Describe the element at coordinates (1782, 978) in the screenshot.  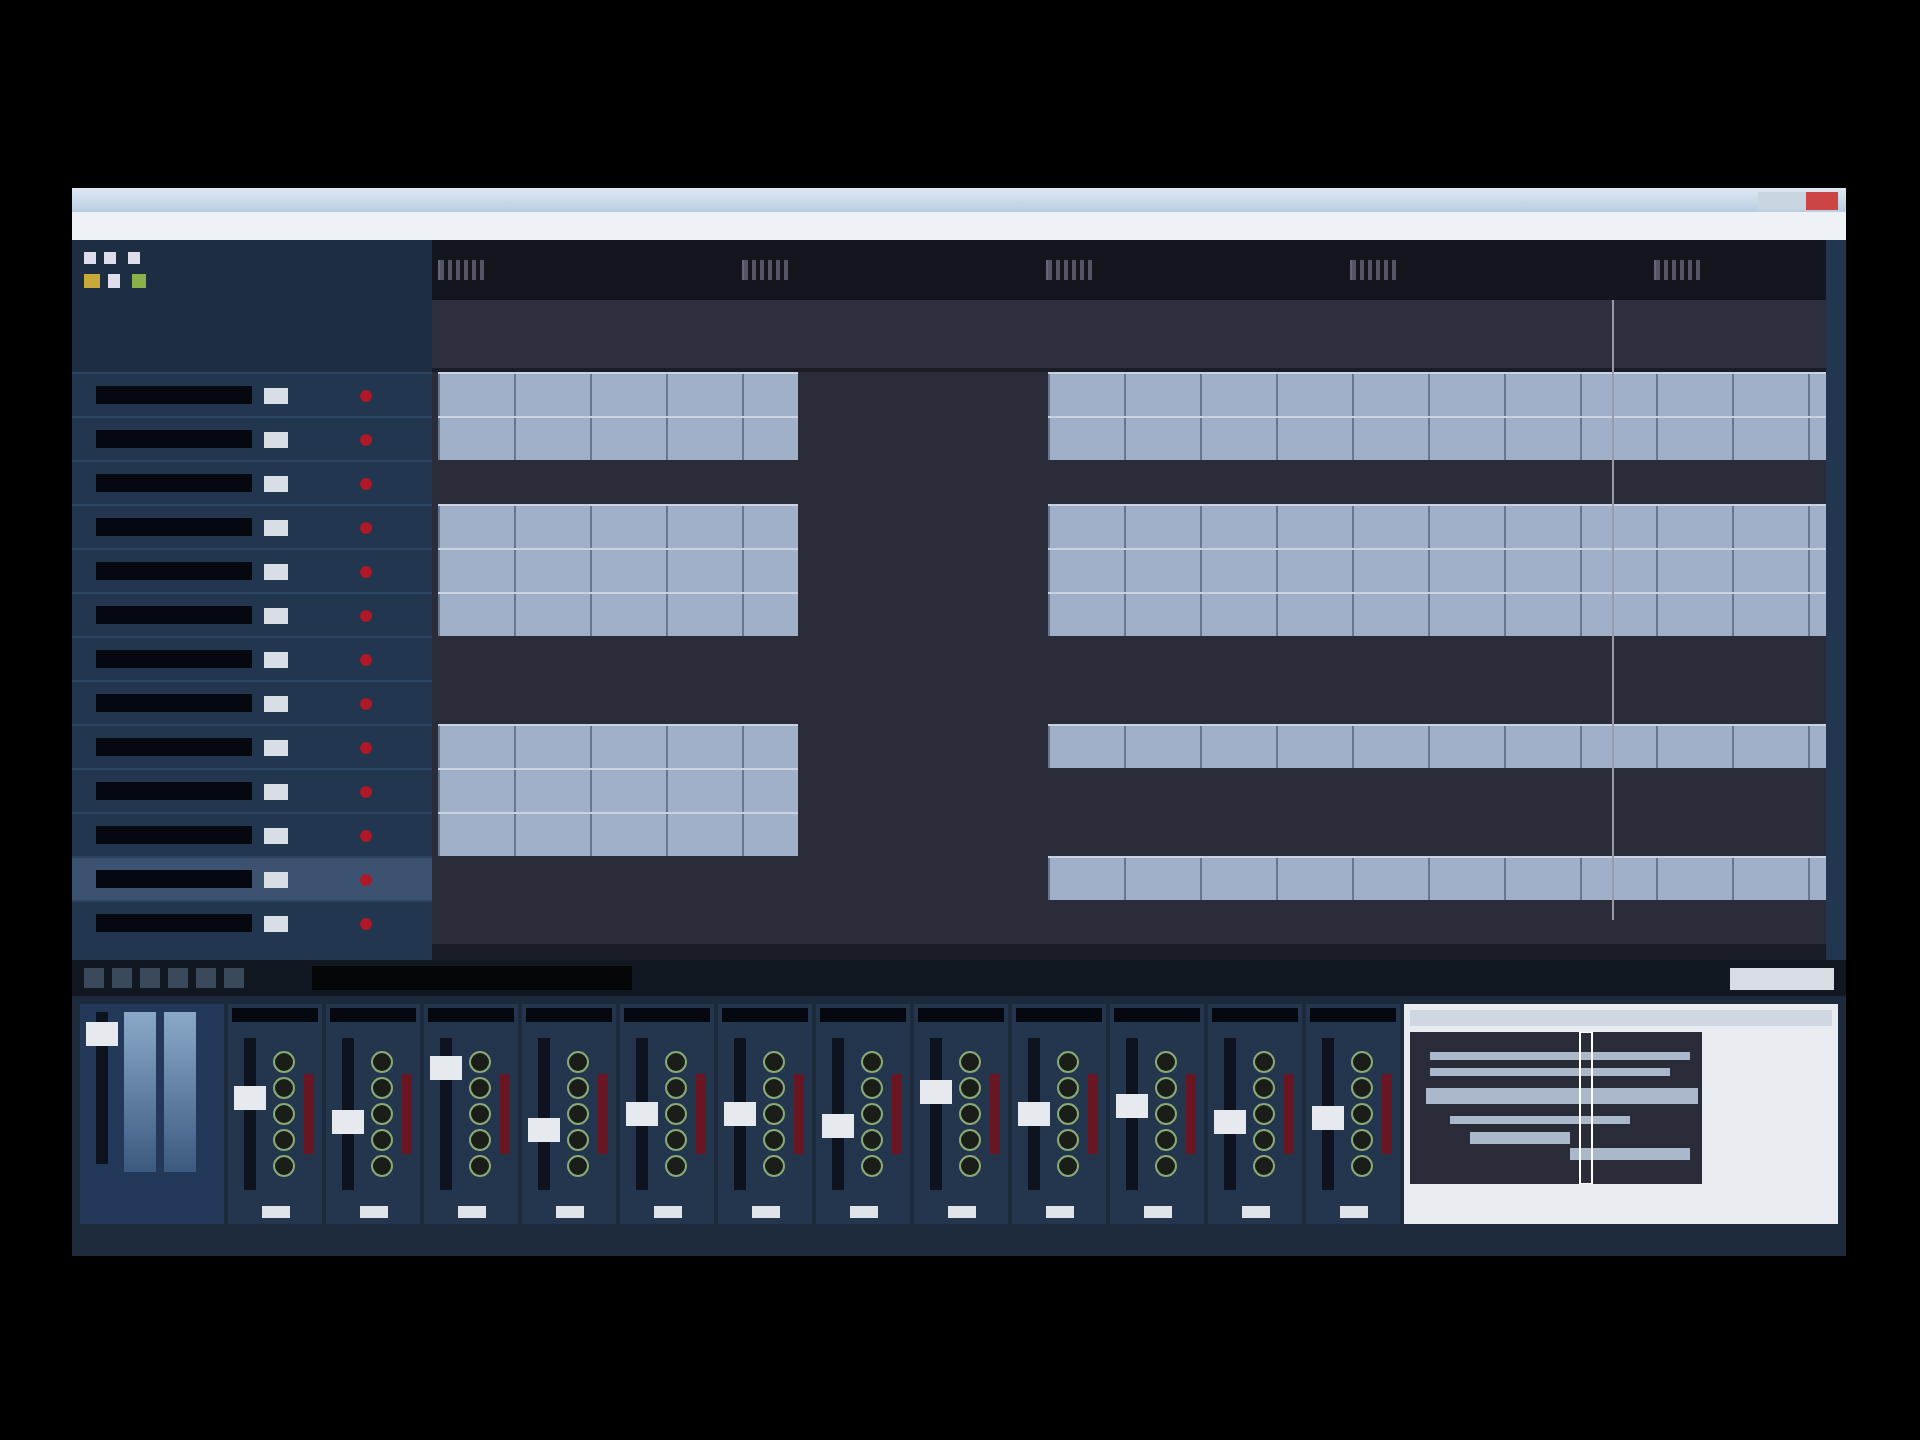
I see `dropdown` at that location.